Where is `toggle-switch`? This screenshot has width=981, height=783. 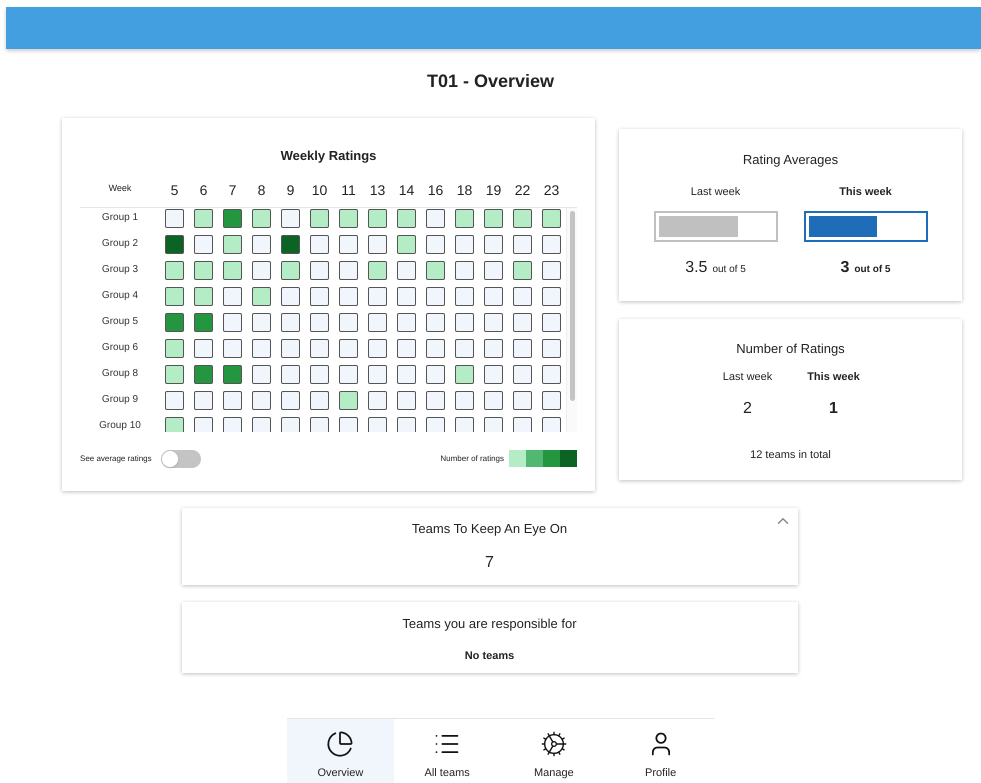 toggle-switch is located at coordinates (180, 459).